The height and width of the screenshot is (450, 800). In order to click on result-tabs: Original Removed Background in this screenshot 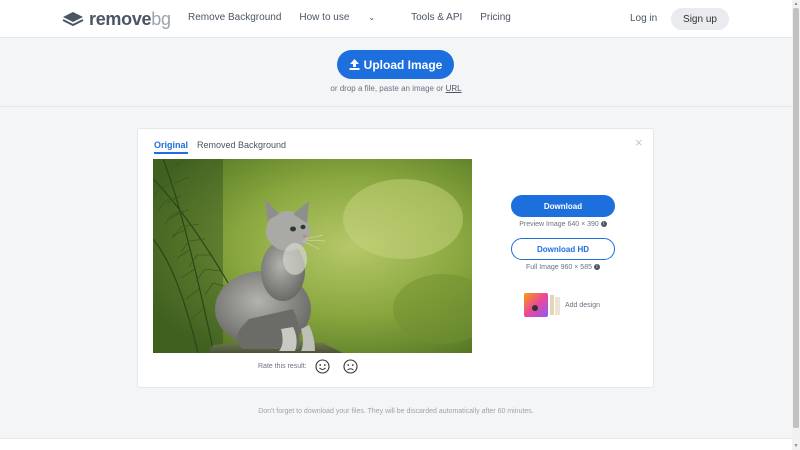, I will do `click(224, 147)`.